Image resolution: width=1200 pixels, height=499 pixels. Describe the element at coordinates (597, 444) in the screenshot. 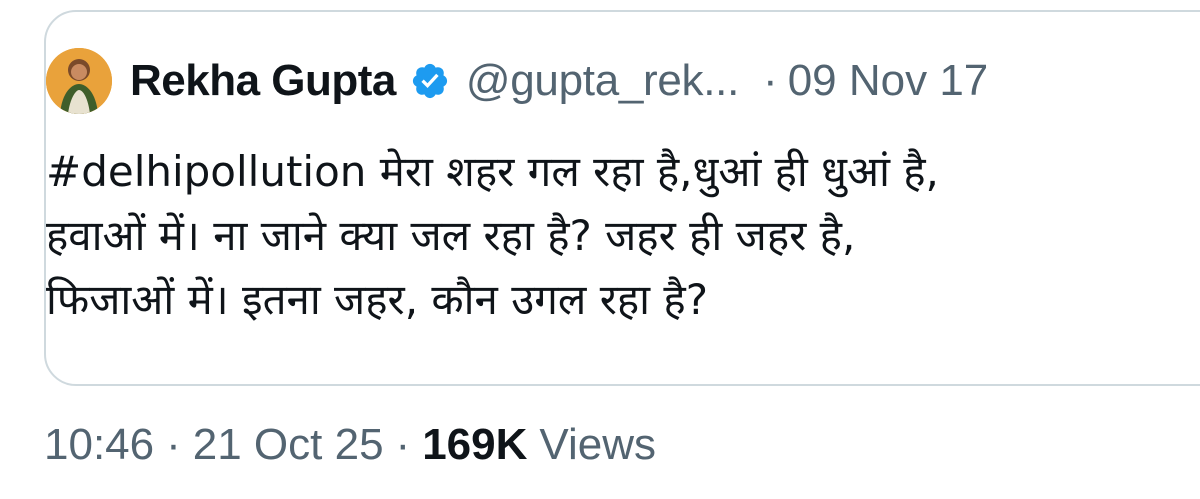

I see `views-label: Views` at that location.